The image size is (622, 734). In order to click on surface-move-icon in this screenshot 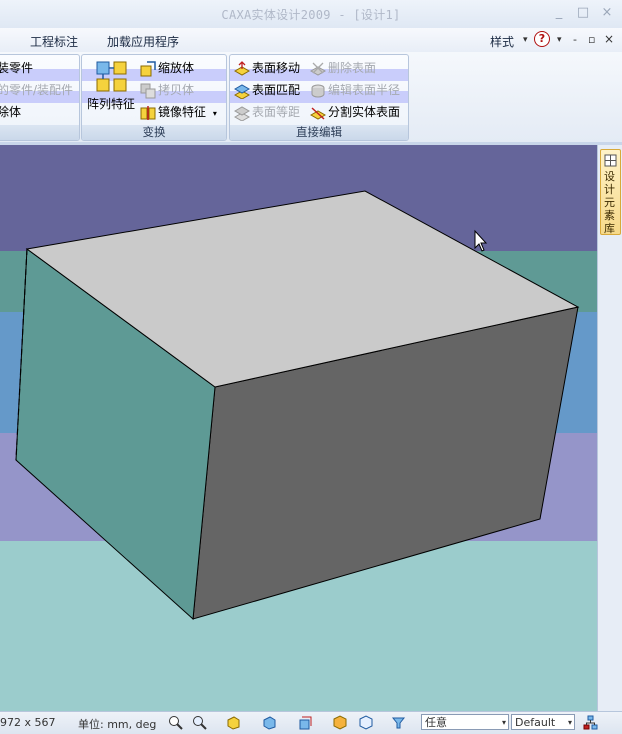, I will do `click(242, 68)`.